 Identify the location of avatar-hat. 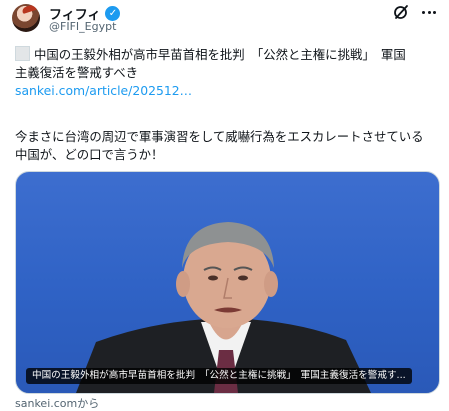
(29, 9).